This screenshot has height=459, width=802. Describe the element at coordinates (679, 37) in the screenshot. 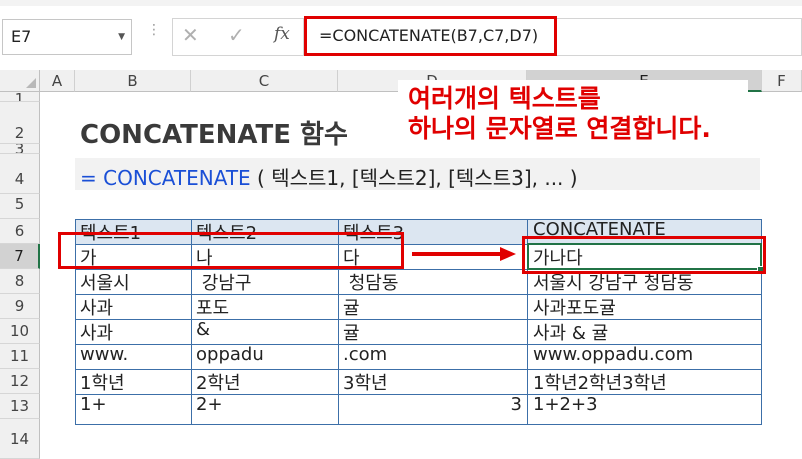

I see `formula-input-extension` at that location.